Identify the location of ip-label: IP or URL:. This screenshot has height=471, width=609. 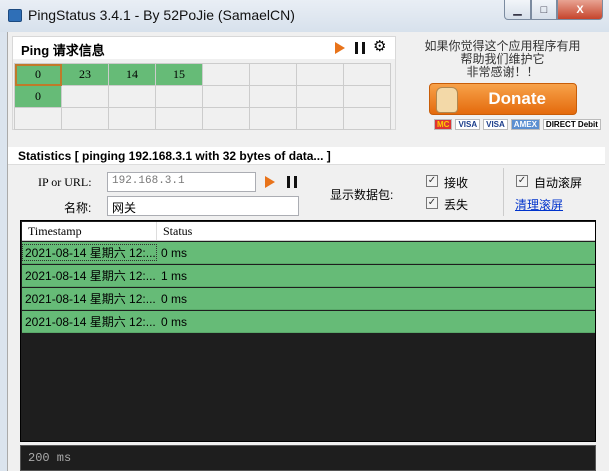
(65, 182).